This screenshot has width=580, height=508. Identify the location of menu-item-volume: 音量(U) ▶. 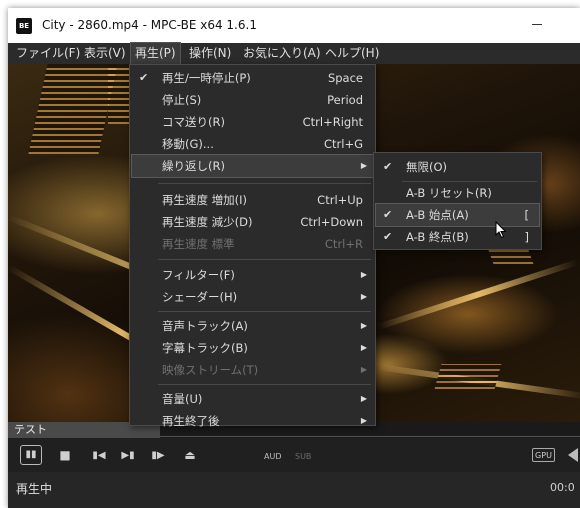
(252, 399).